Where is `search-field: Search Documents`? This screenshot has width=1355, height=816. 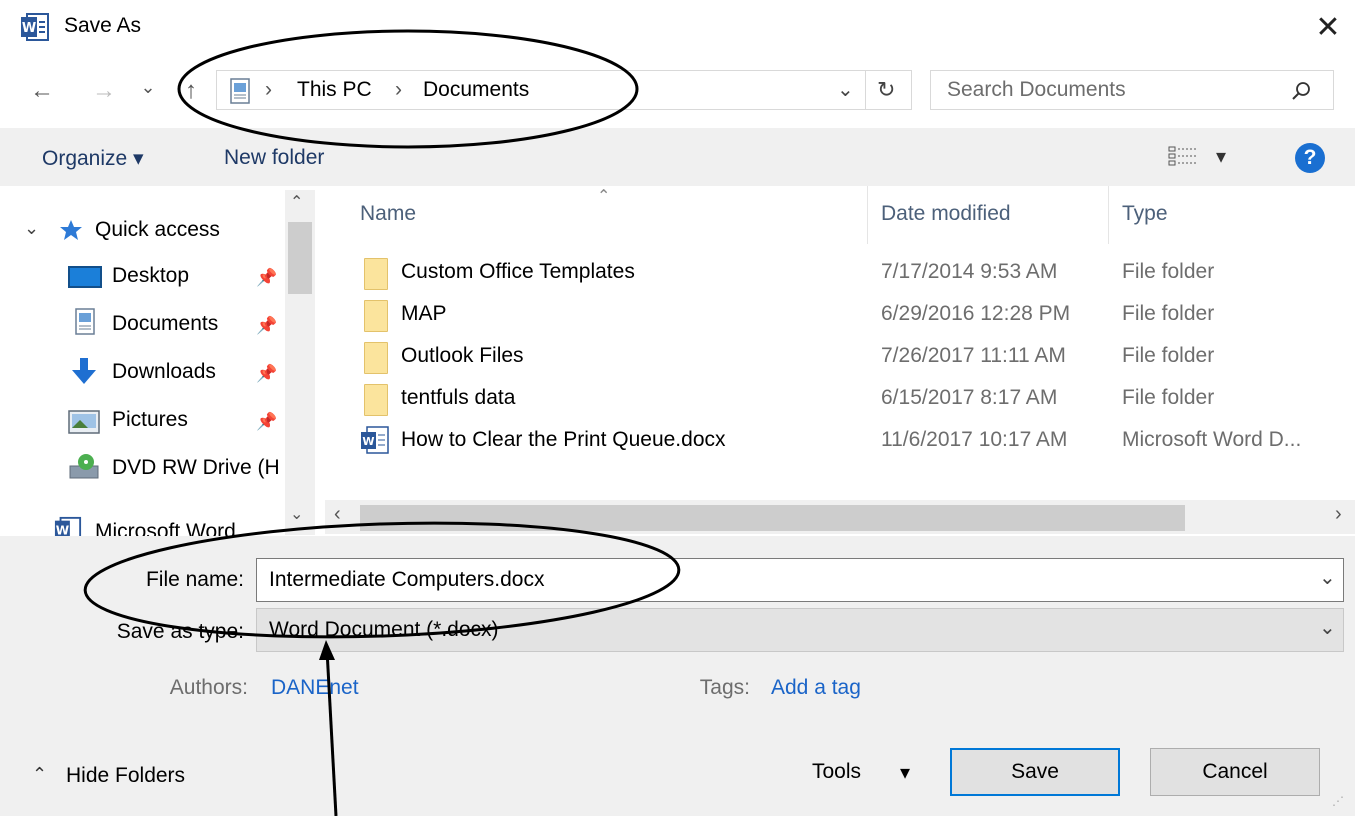
search-field: Search Documents is located at coordinates (1132, 90).